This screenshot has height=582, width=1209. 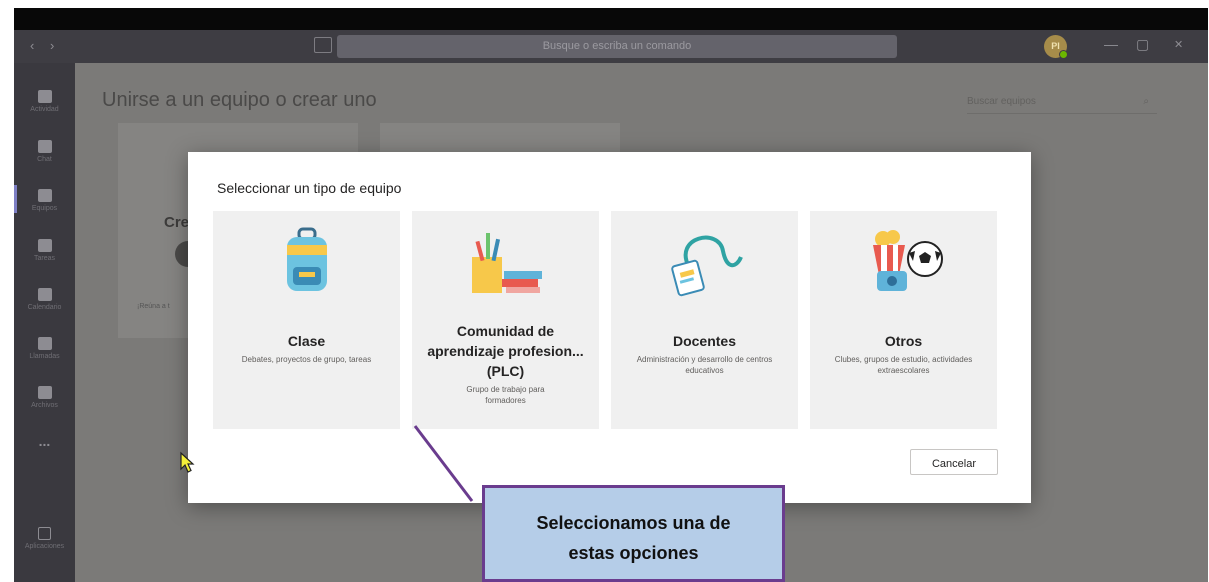 What do you see at coordinates (44, 96) in the screenshot?
I see `bell-icon` at bounding box center [44, 96].